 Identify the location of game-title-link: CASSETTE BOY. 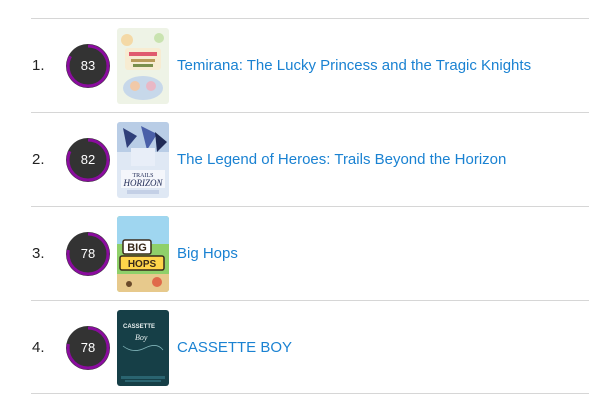
(234, 347).